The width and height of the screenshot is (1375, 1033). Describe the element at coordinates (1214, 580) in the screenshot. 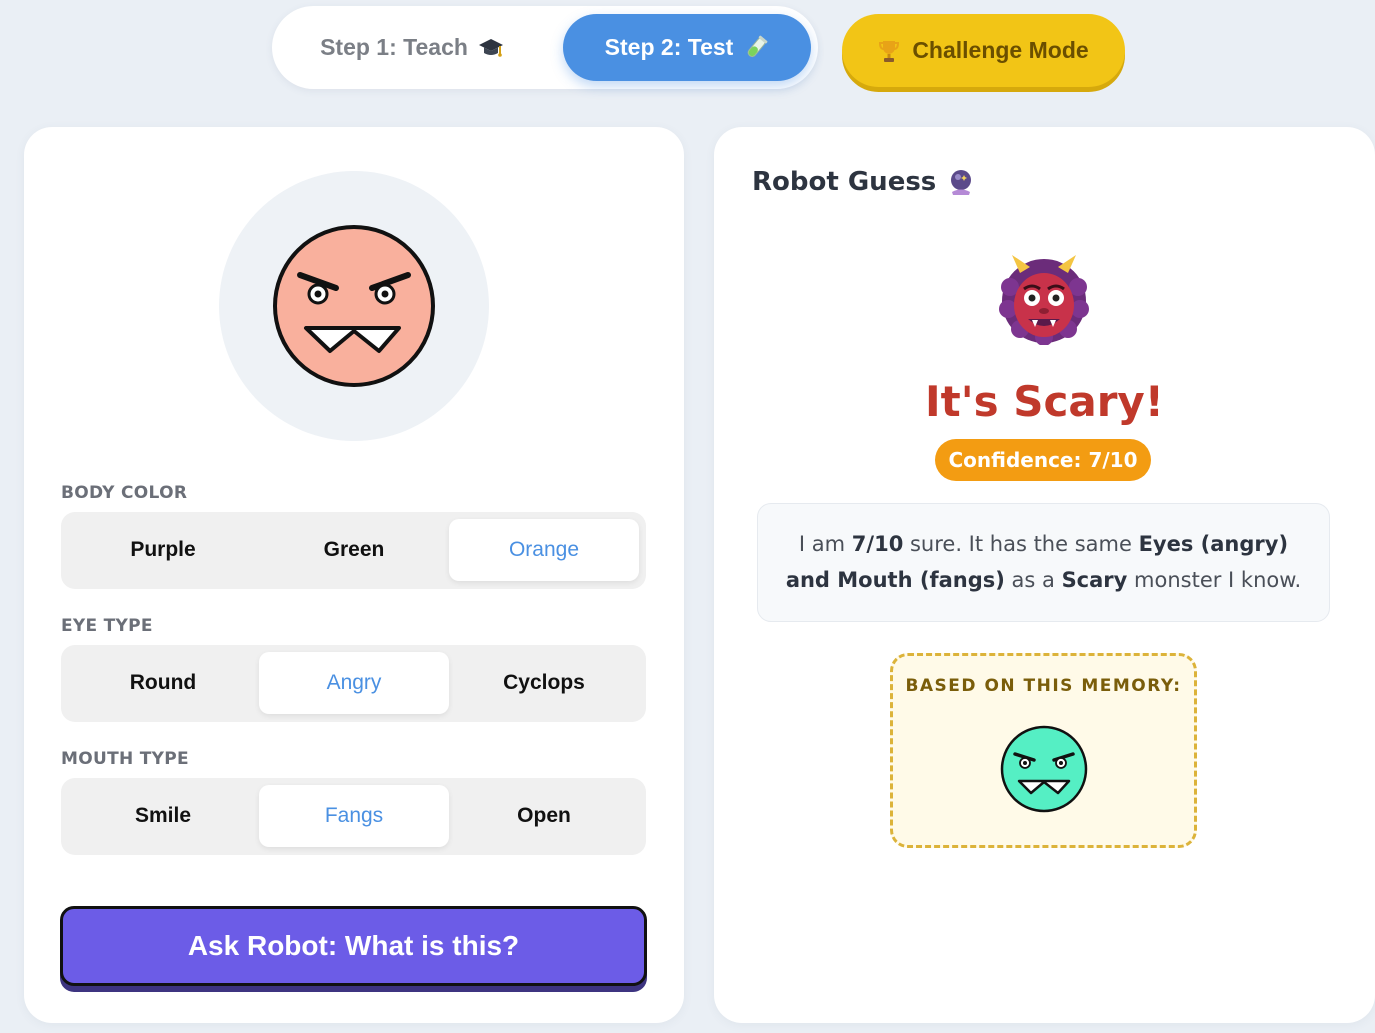

I see `explanation-text-4: monster I know.` at that location.